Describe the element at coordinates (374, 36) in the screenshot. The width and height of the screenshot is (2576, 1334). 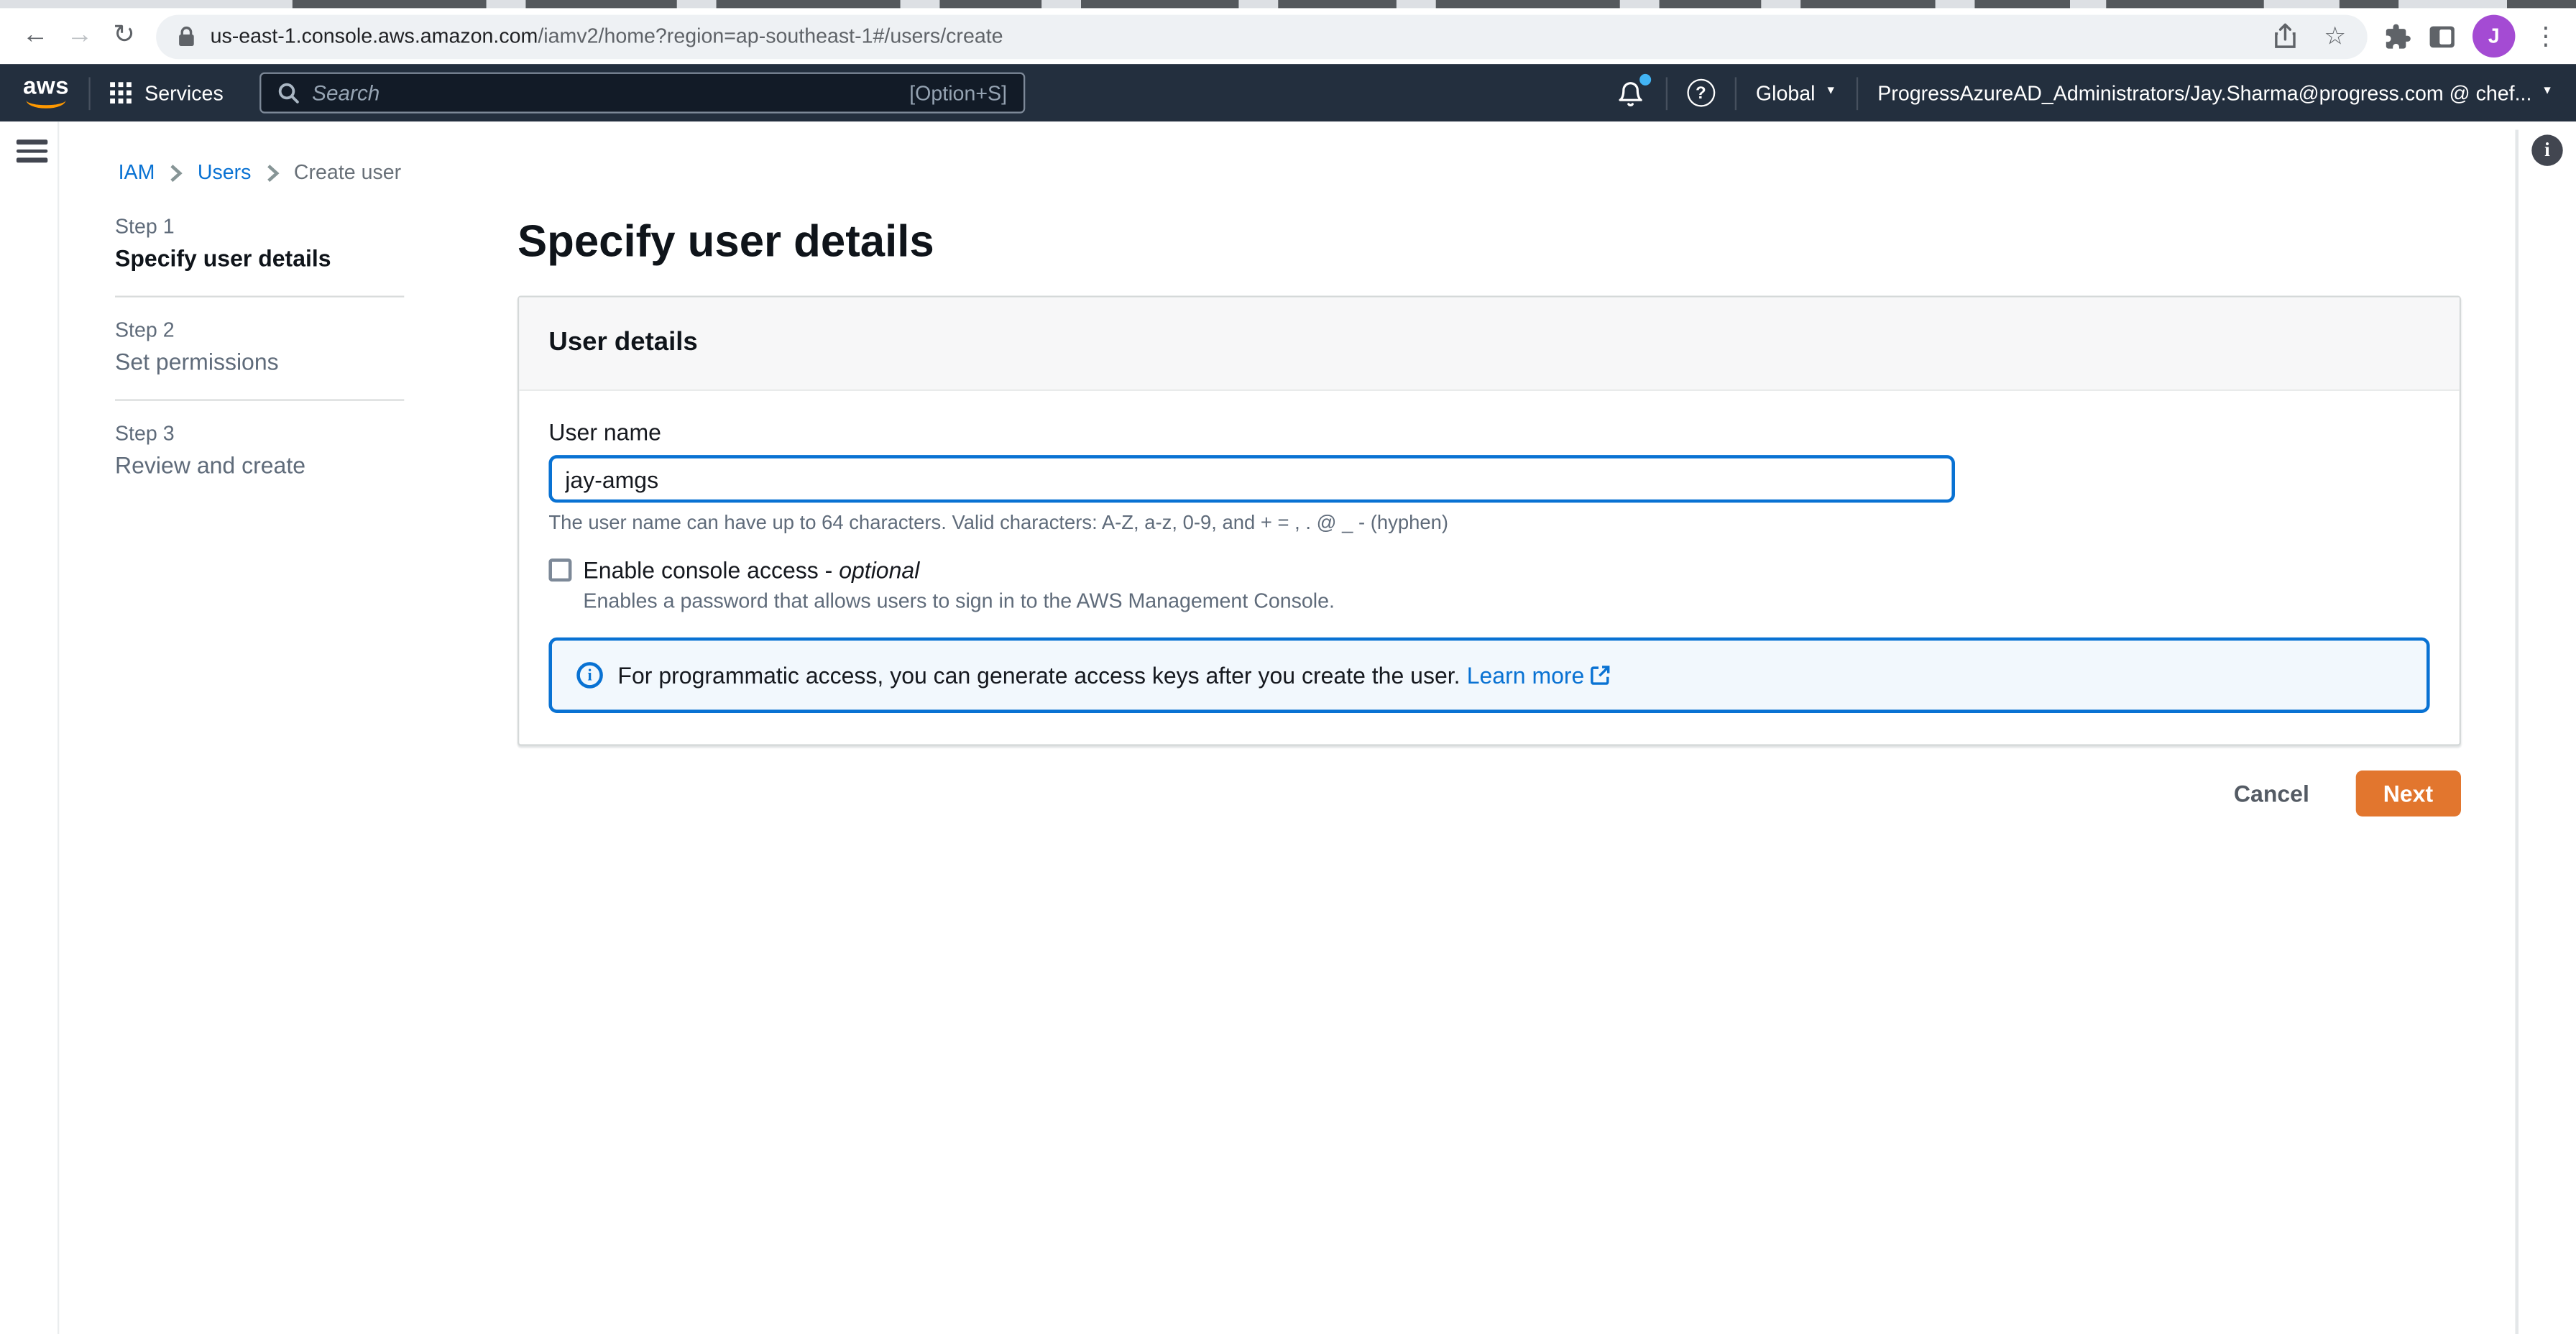
I see `url-host: us-east-1.console.aws.amazon.com` at that location.